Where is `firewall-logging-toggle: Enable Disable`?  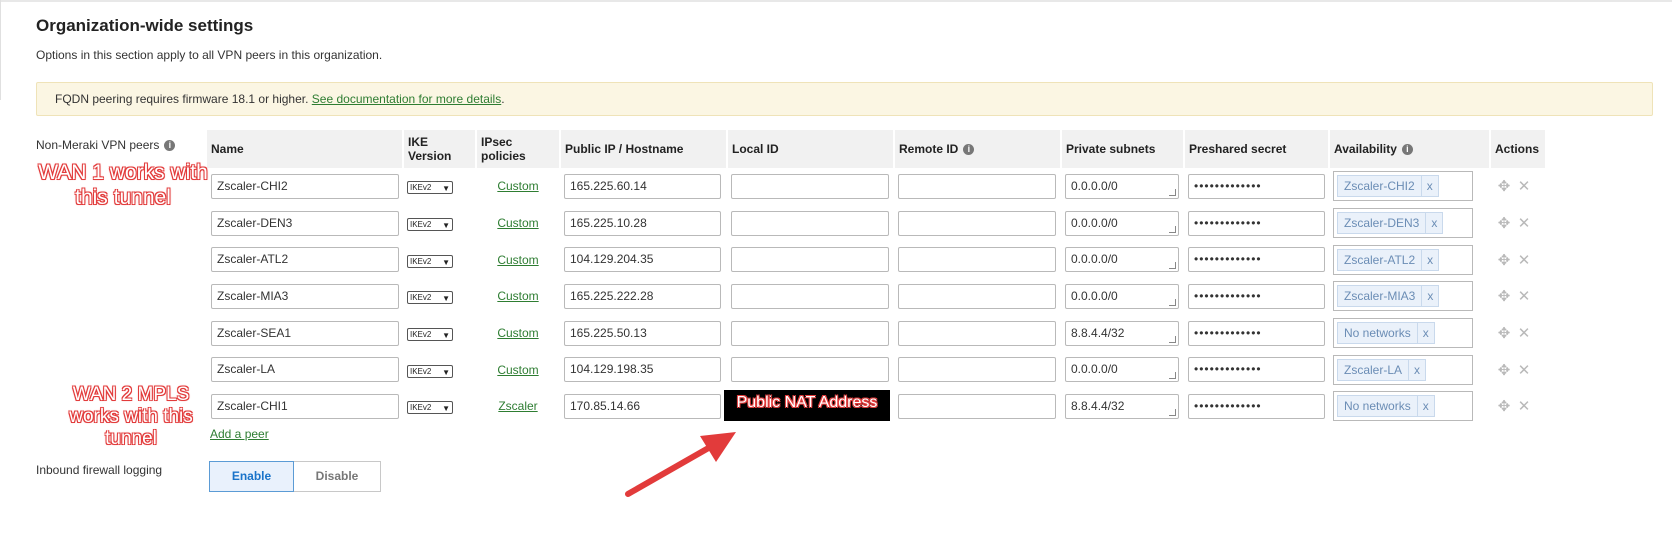 firewall-logging-toggle: Enable Disable is located at coordinates (295, 476).